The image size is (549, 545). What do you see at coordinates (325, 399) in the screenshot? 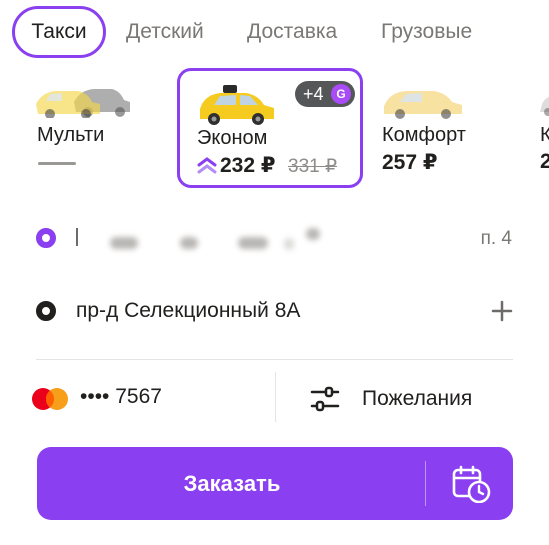
I see `sliders-icon` at bounding box center [325, 399].